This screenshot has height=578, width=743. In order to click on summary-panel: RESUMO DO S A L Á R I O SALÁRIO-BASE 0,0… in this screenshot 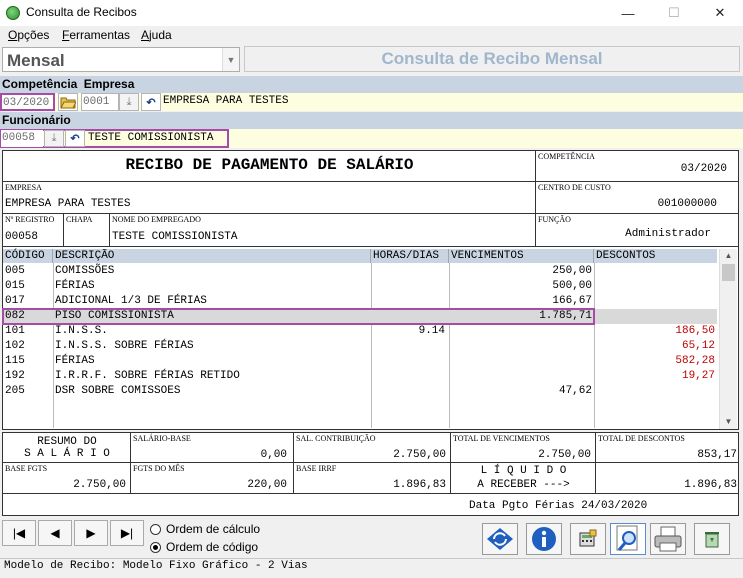, I will do `click(370, 474)`.